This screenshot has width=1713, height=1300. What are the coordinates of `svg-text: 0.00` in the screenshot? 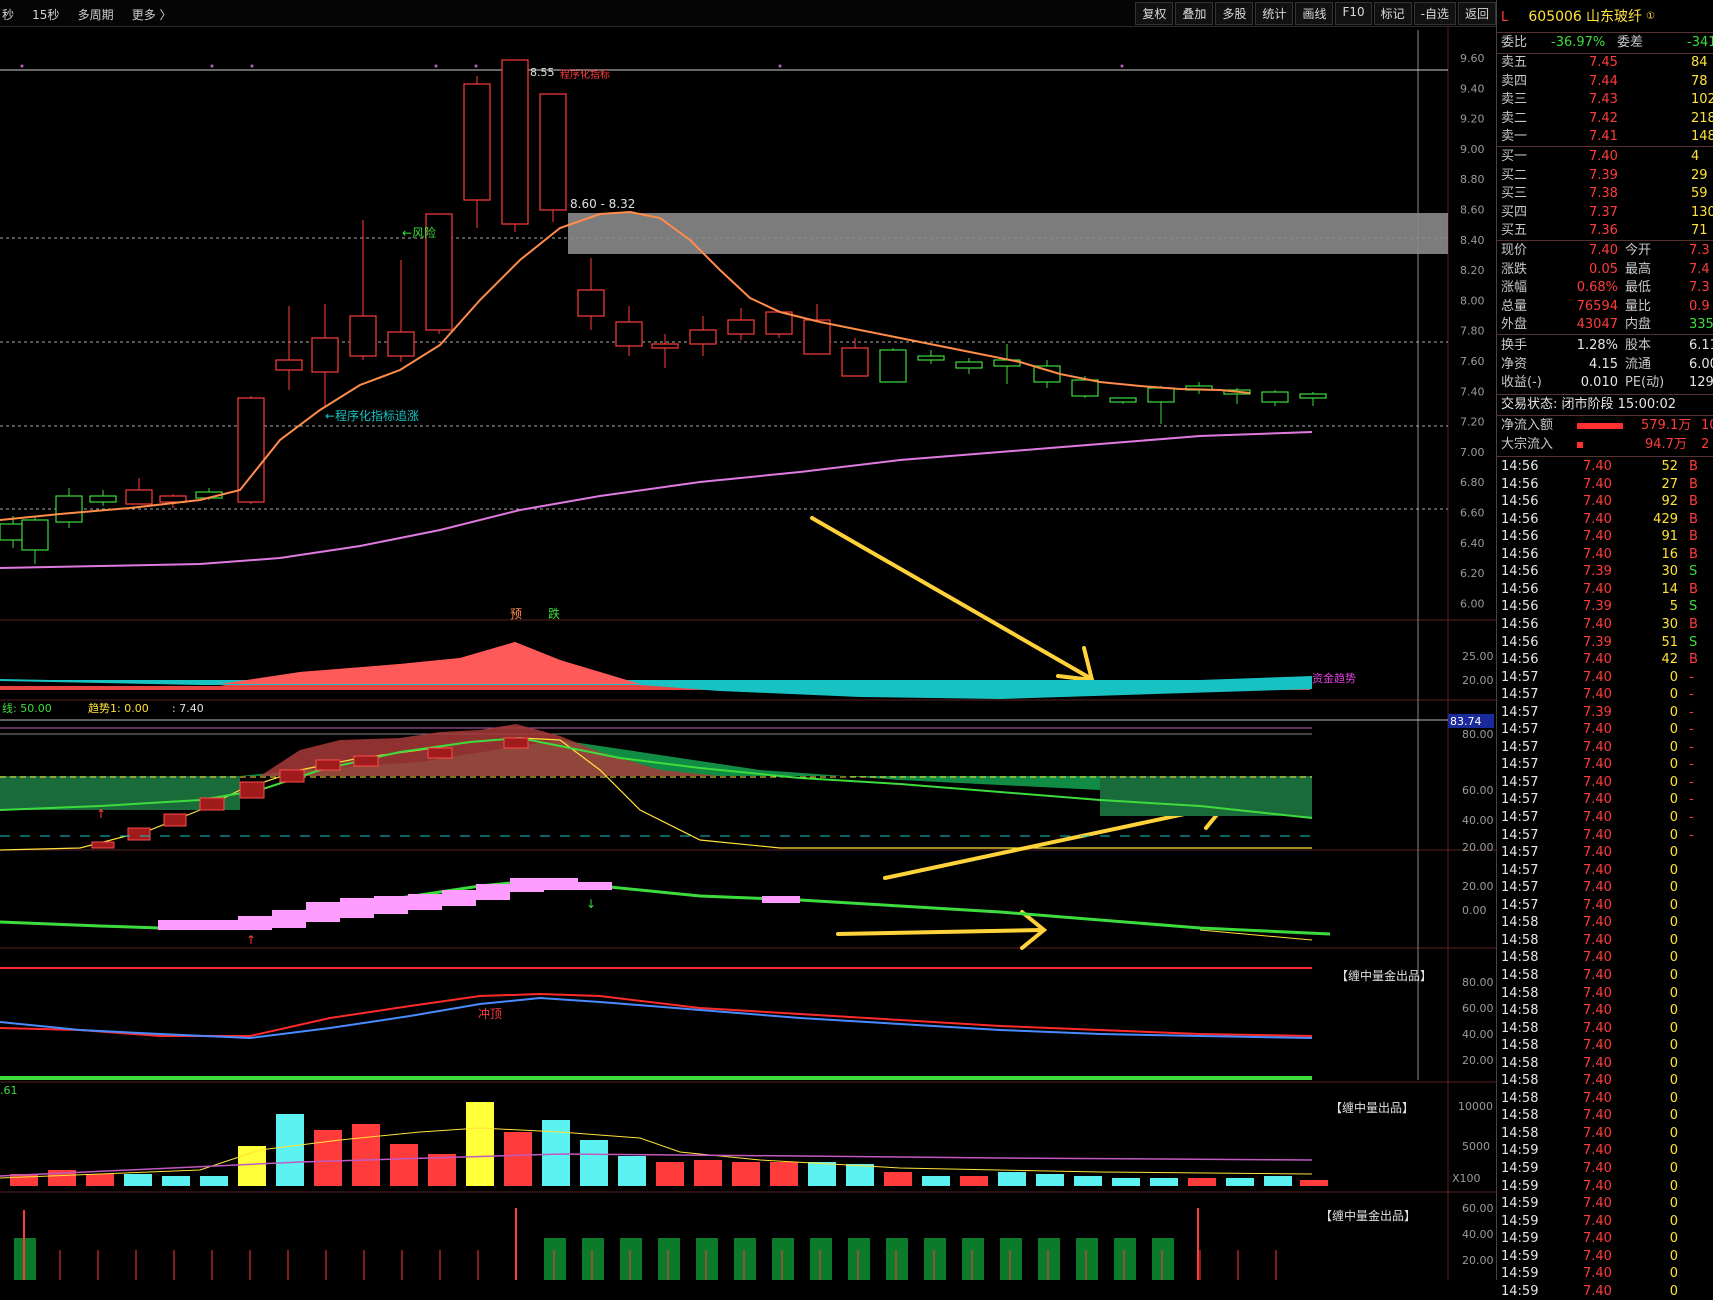 It's located at (1474, 910).